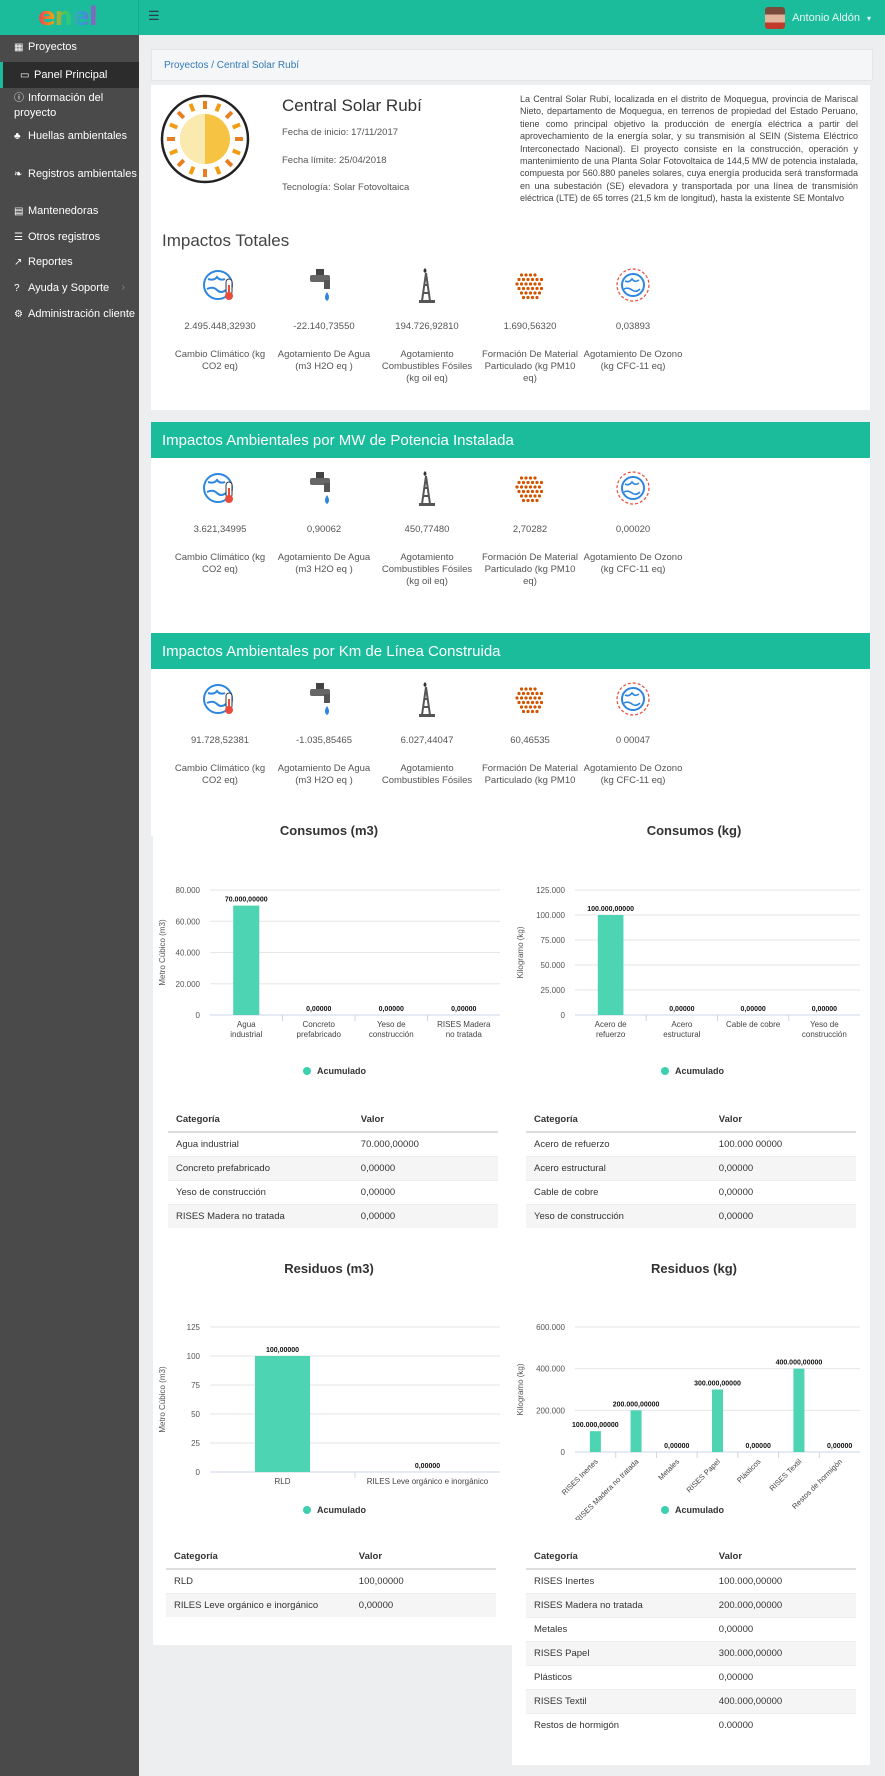 The width and height of the screenshot is (885, 1776). What do you see at coordinates (69, 263) in the screenshot?
I see `sidebar-item-reportes: ↗ Reportes` at bounding box center [69, 263].